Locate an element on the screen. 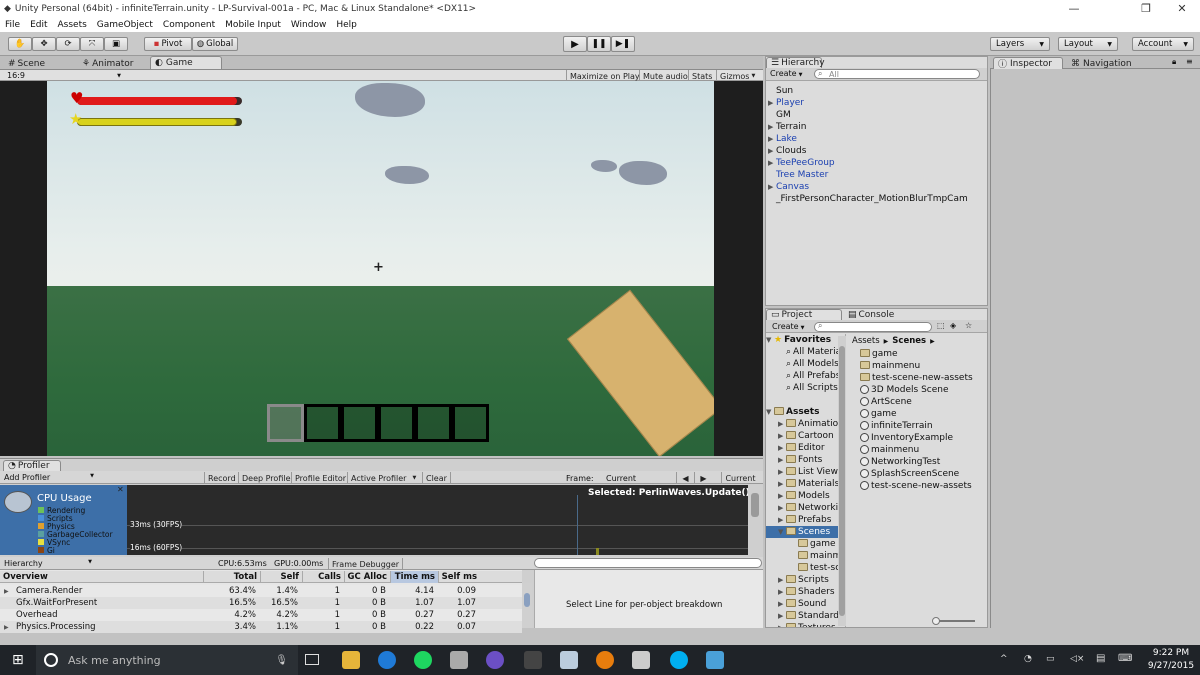 This screenshot has width=1200, height=675. project-asset: infiniteTerrain is located at coordinates (896, 426).